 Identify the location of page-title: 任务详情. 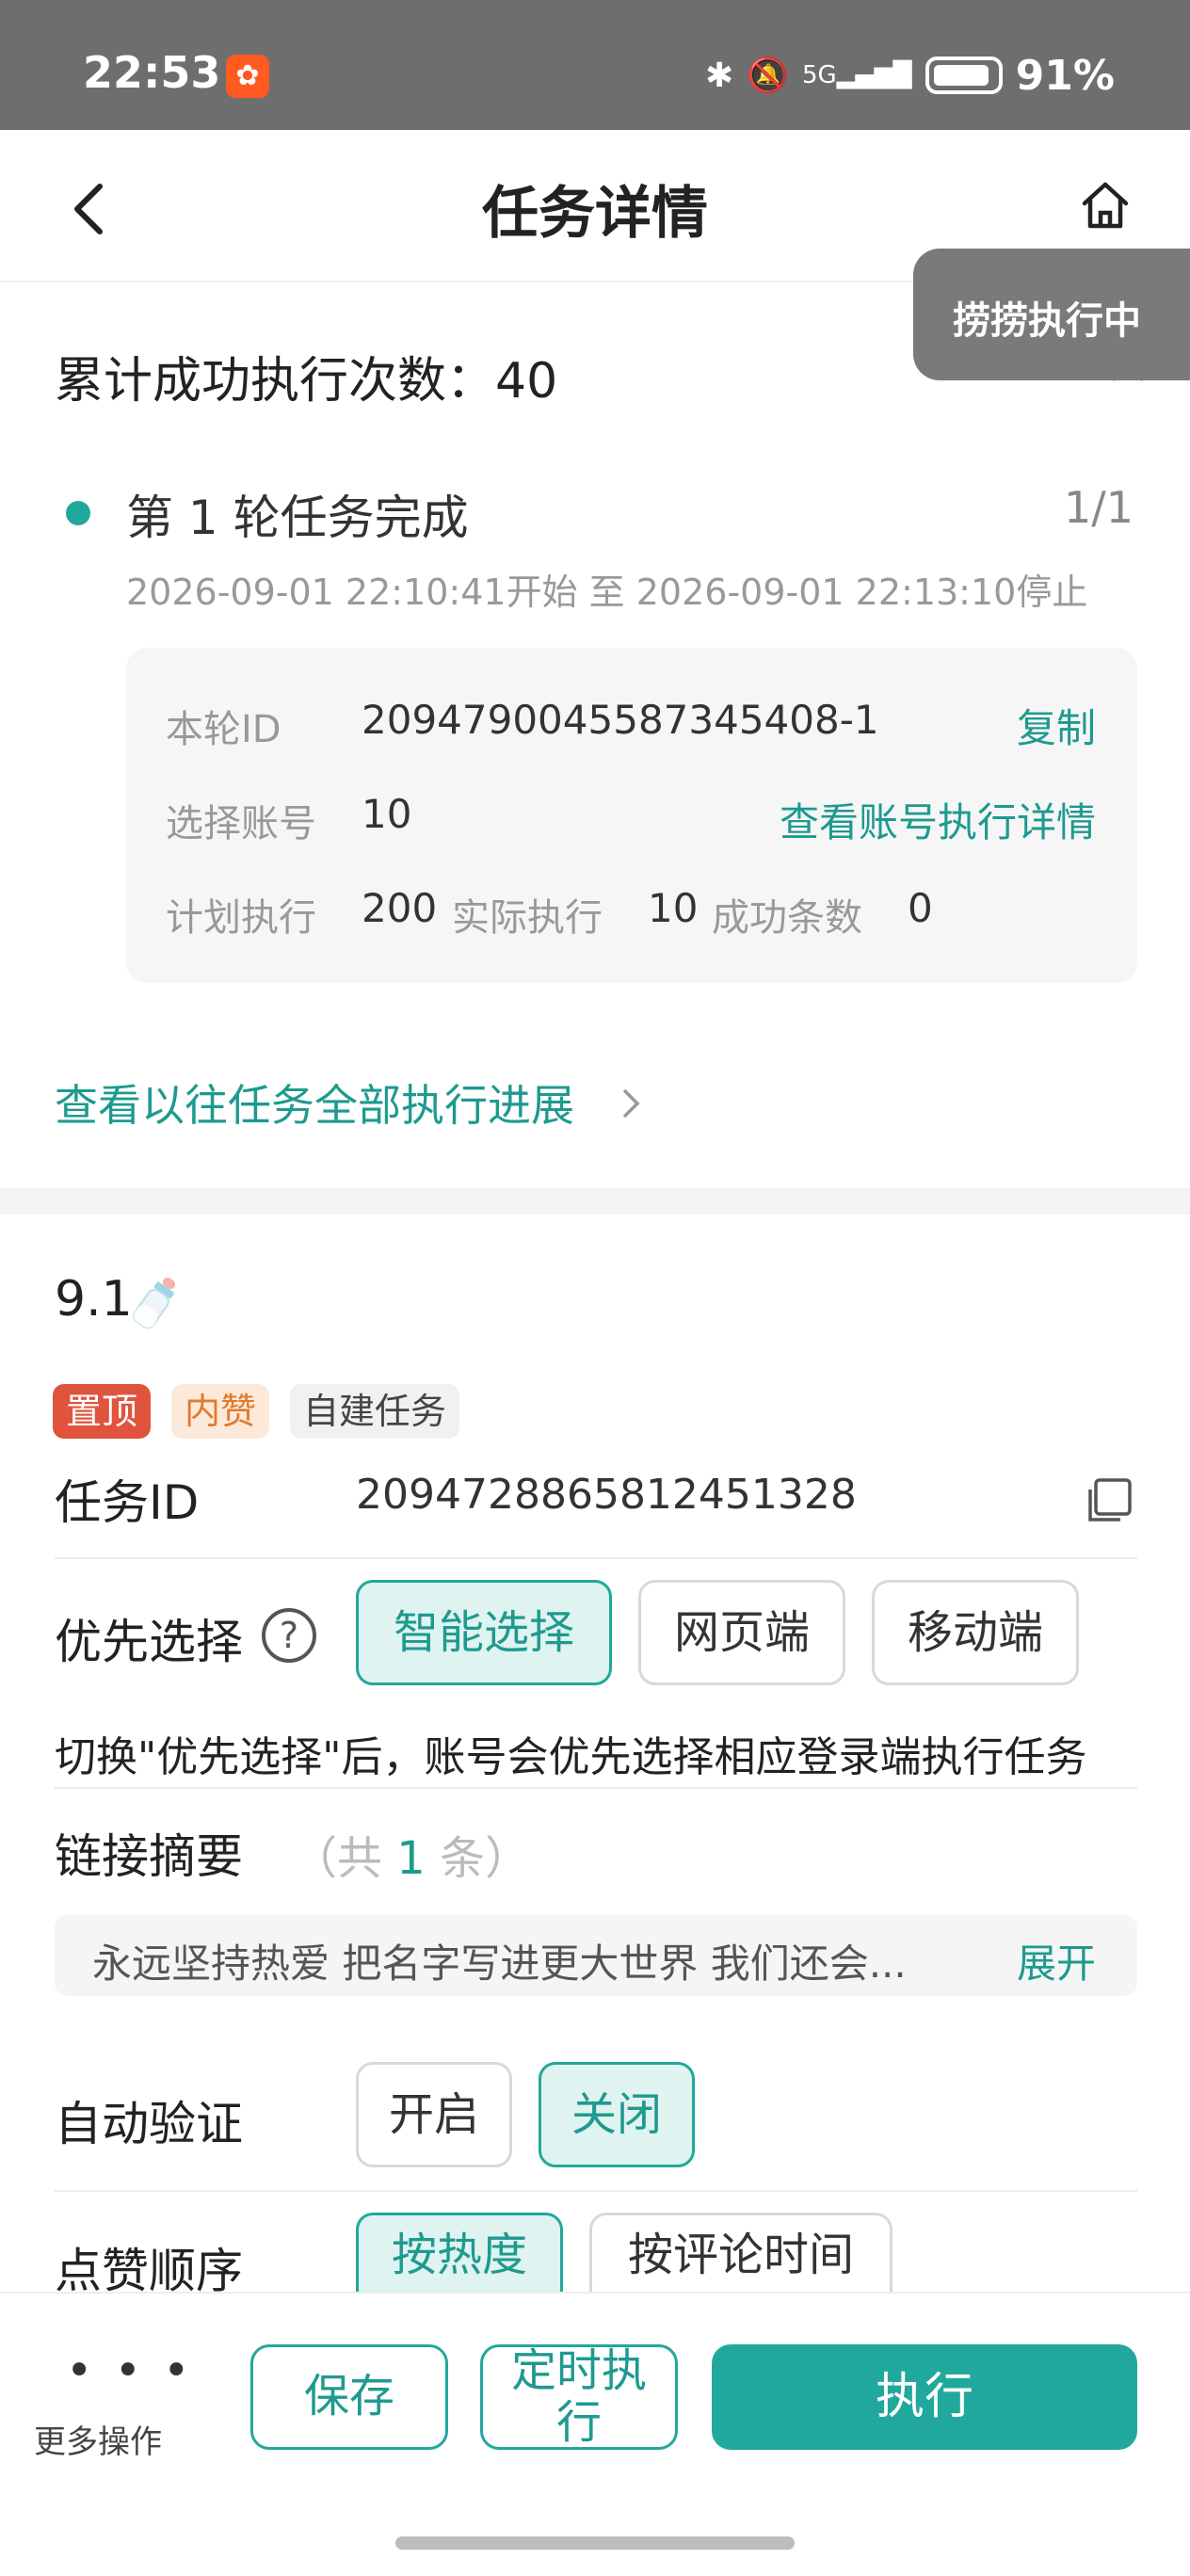
(595, 214).